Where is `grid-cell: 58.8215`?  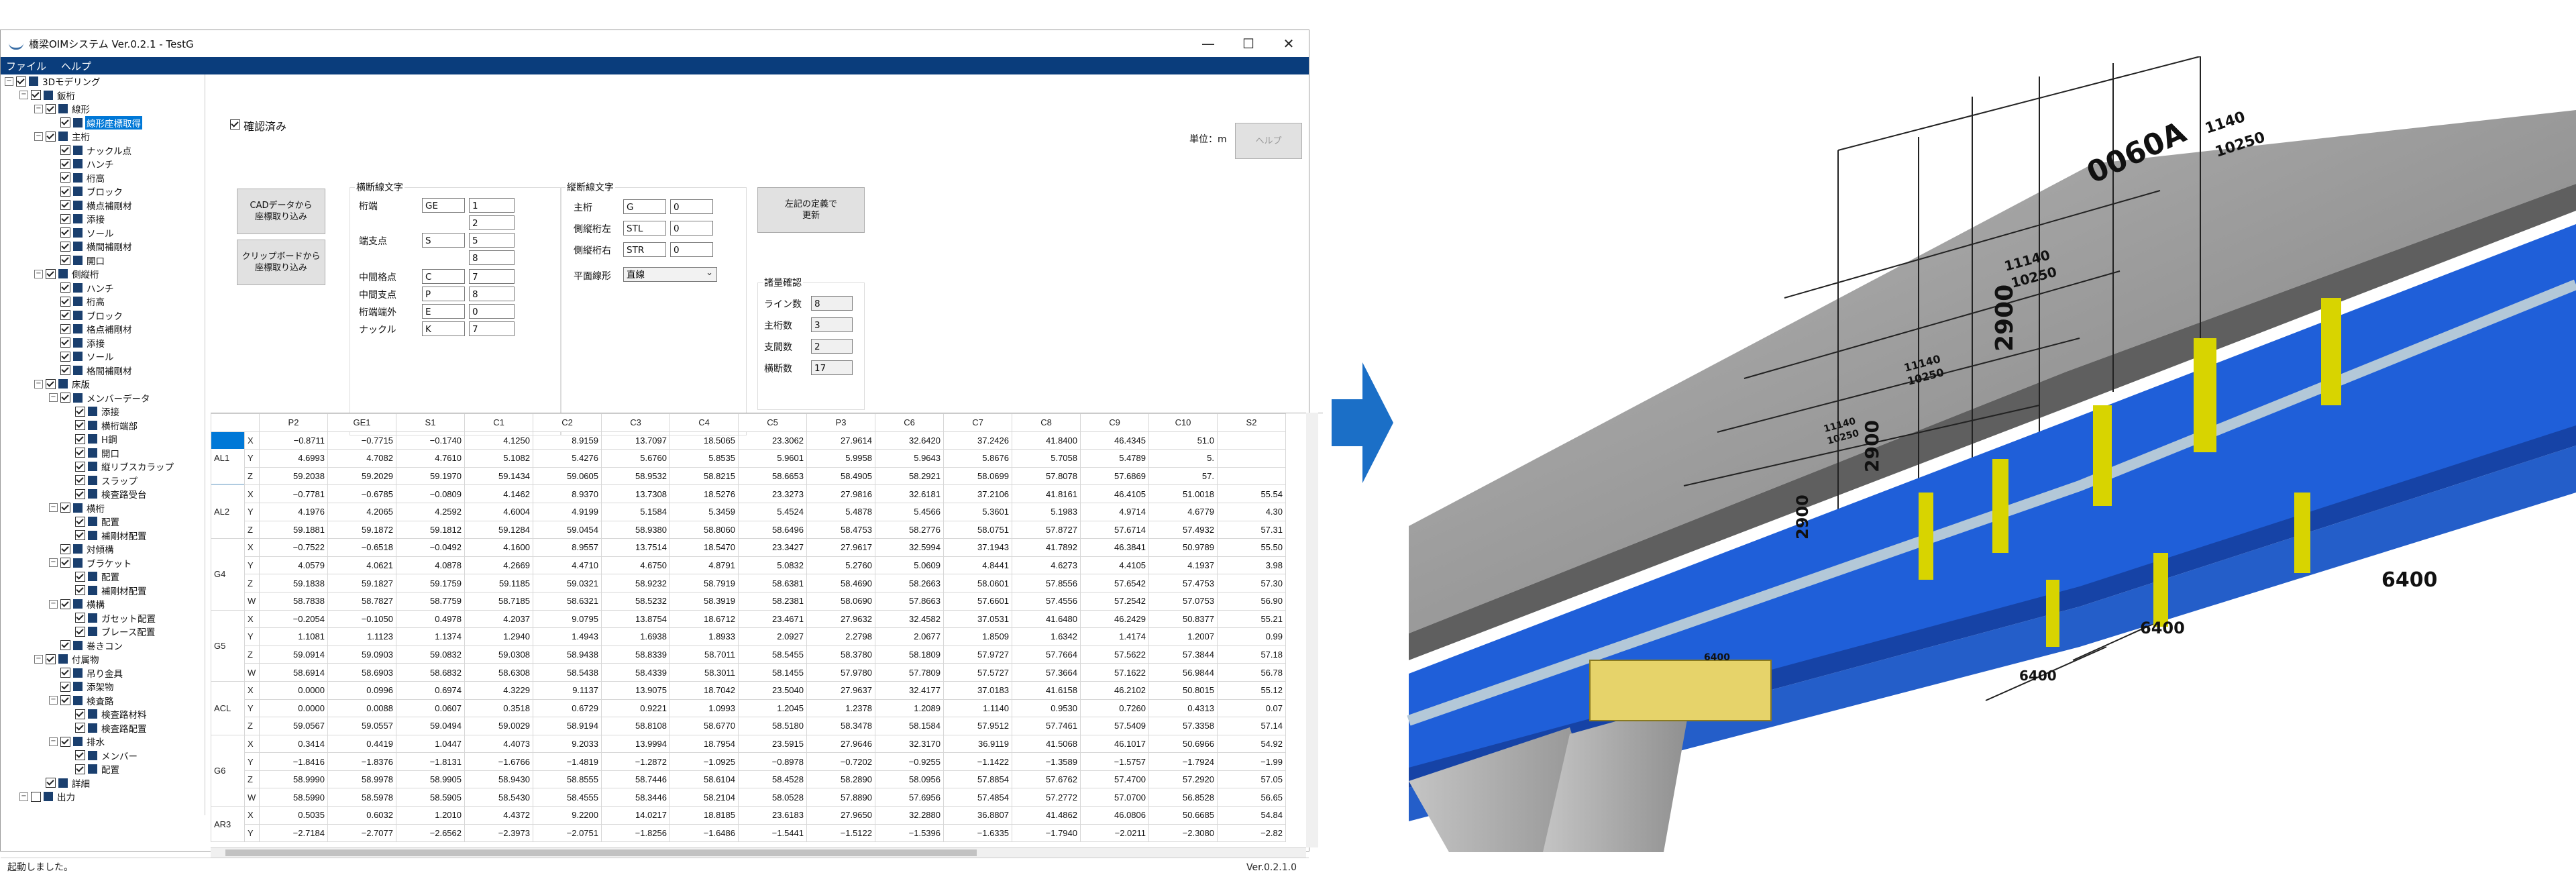
grid-cell: 58.8215 is located at coordinates (704, 476).